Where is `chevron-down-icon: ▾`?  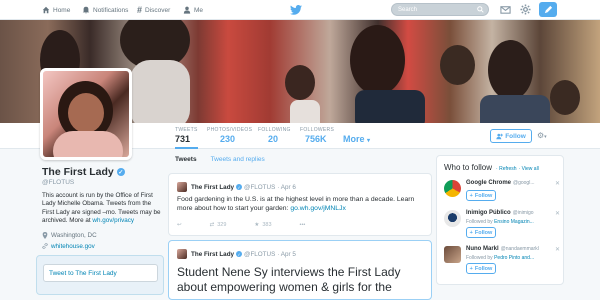
chevron-down-icon: ▾ is located at coordinates (369, 141).